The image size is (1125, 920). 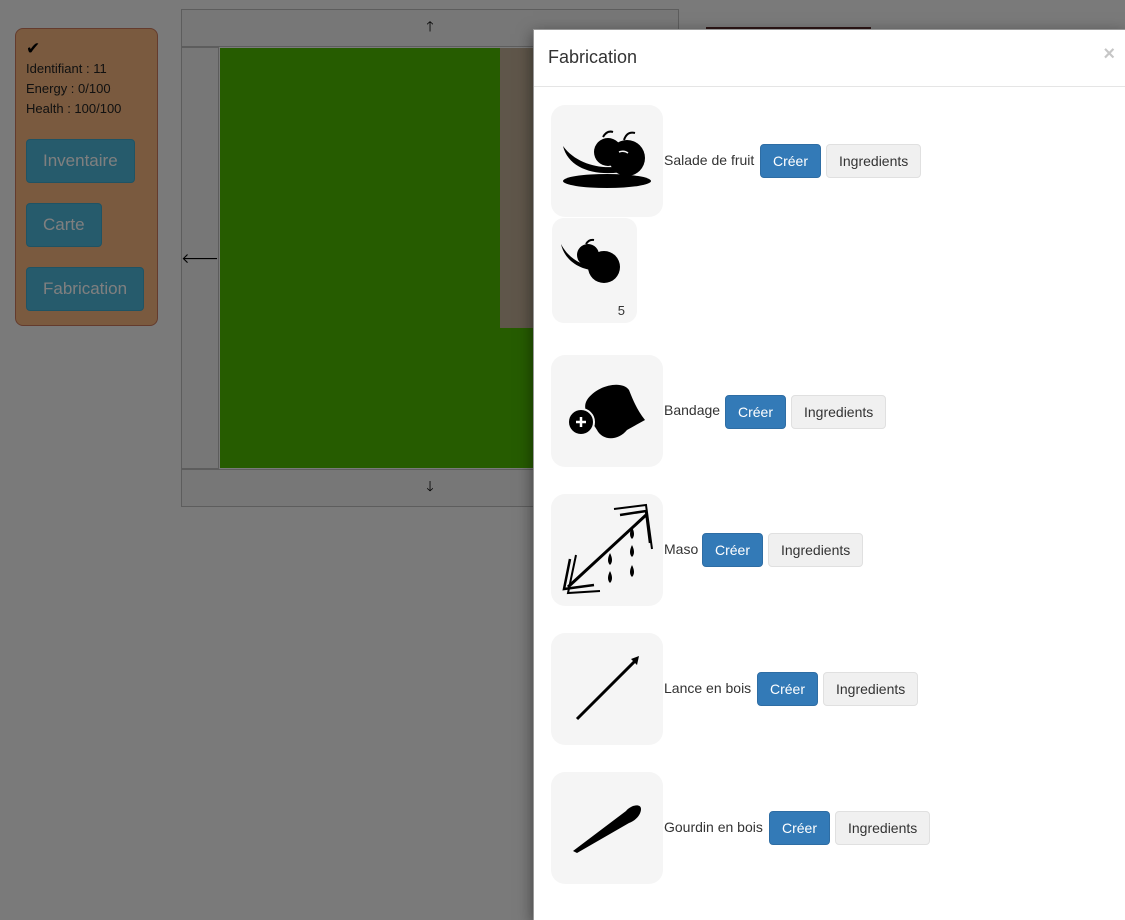 What do you see at coordinates (713, 827) in the screenshot?
I see `recipe-name: Gourdin en bois` at bounding box center [713, 827].